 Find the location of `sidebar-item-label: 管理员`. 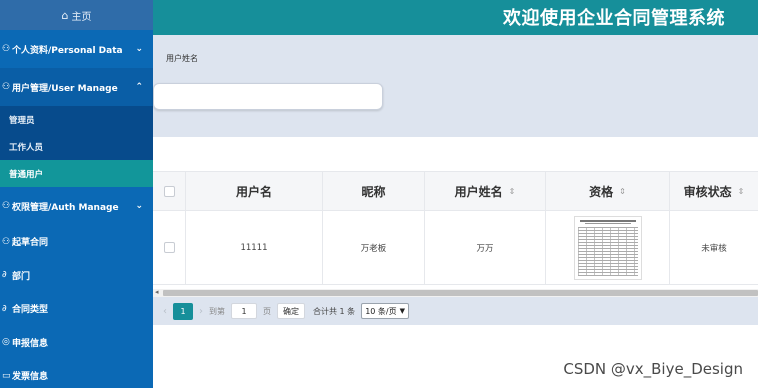

sidebar-item-label: 管理员 is located at coordinates (22, 120).